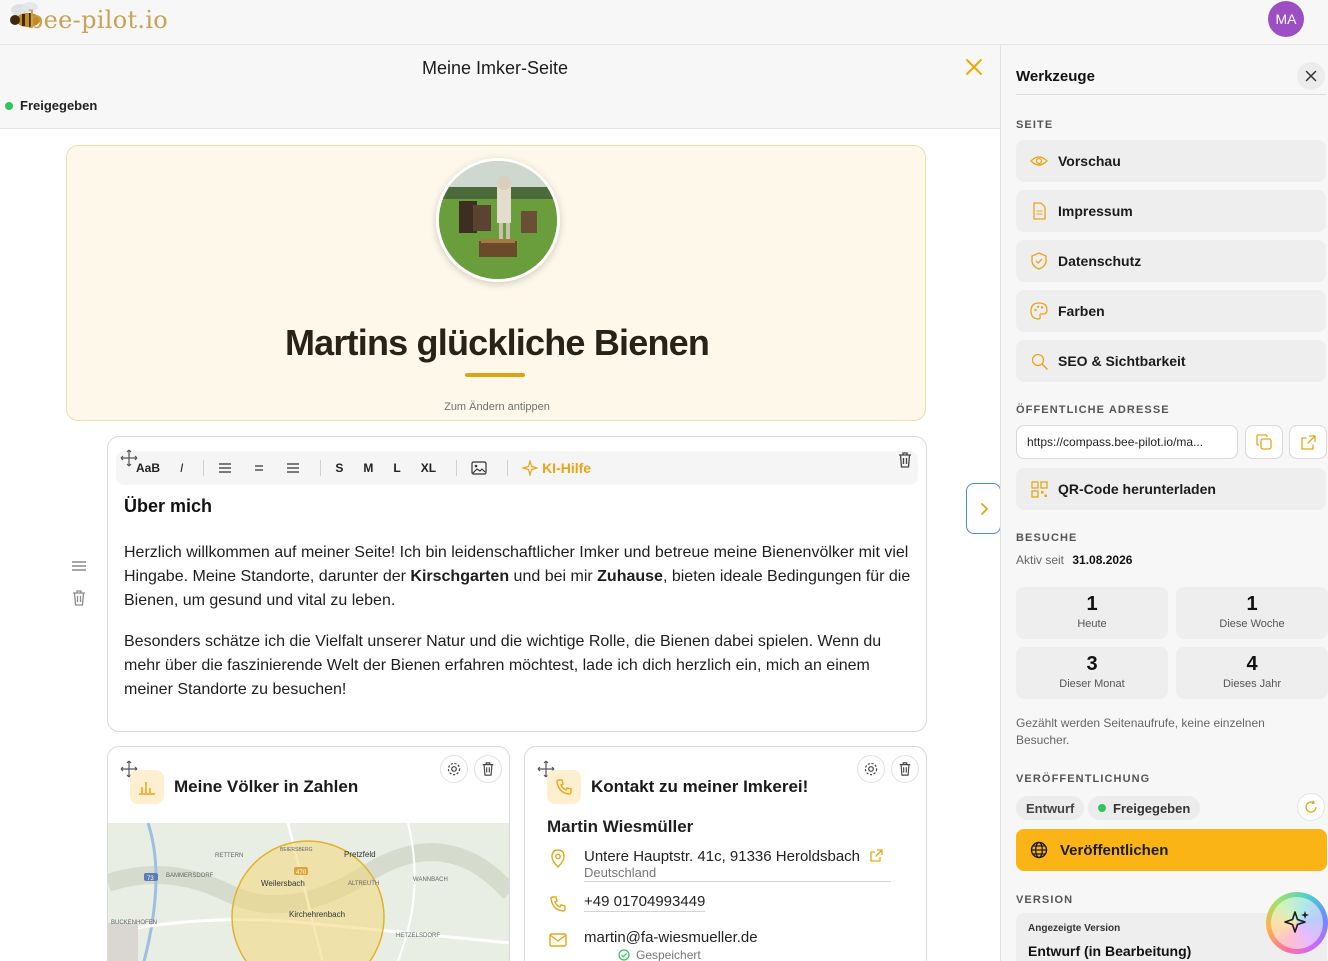 This screenshot has width=1328, height=961. I want to click on panel-close-button, so click(1311, 76).